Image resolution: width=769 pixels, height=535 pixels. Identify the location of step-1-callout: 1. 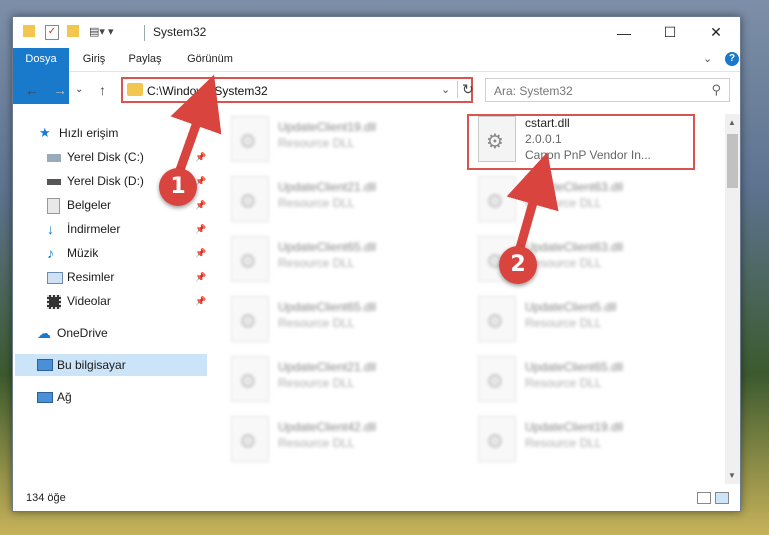
(178, 187).